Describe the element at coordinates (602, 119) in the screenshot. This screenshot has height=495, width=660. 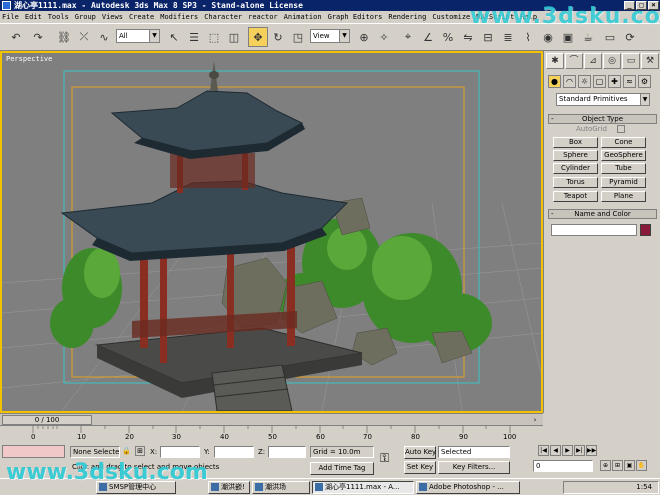
I see `object-type-rollout: - Object Type` at that location.